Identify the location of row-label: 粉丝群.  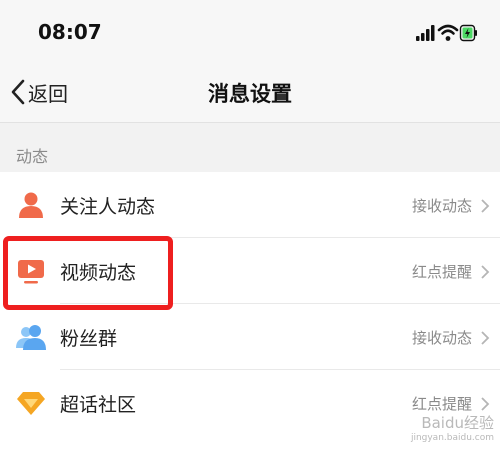
(89, 339).